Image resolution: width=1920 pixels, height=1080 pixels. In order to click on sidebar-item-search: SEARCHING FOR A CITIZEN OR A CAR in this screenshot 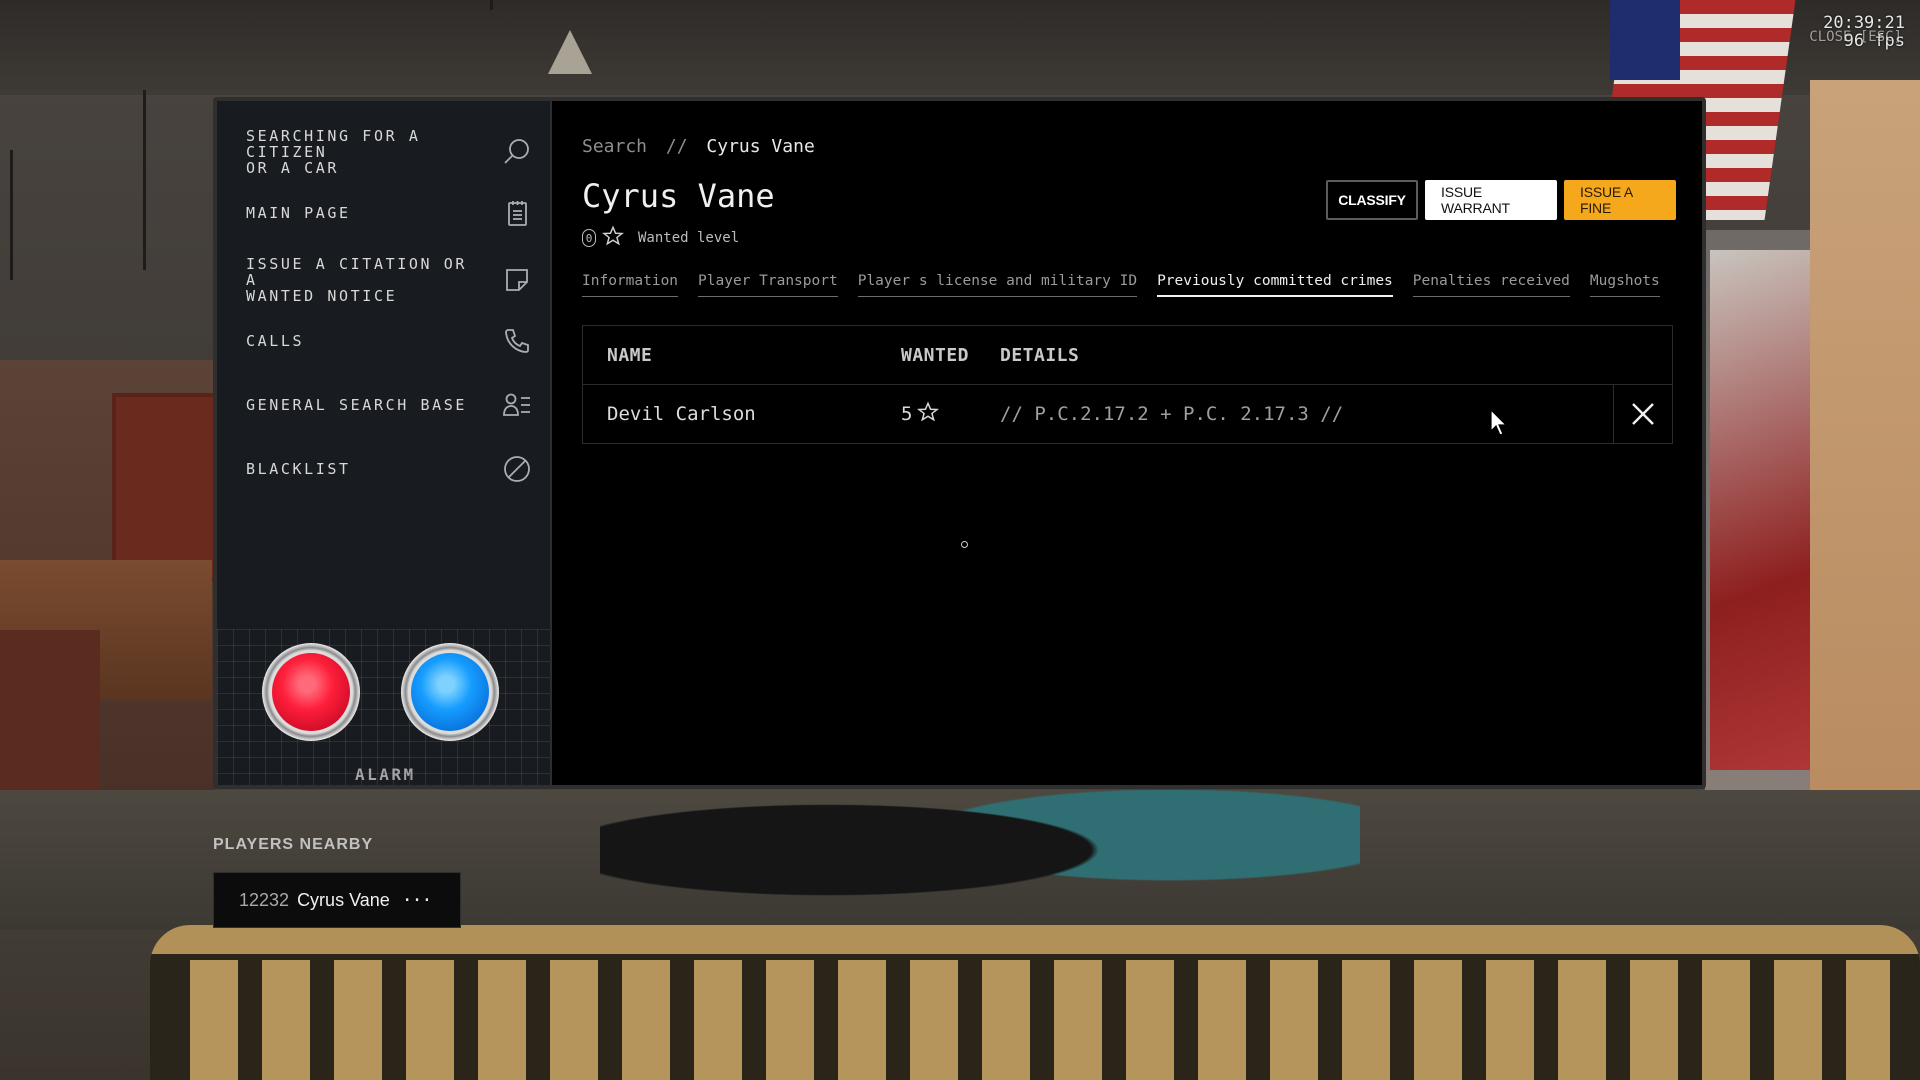, I will do `click(383, 152)`.